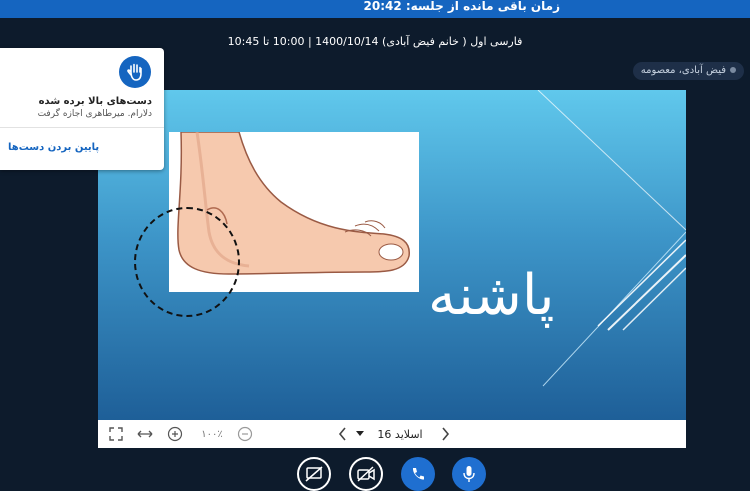 Image resolution: width=750 pixels, height=491 pixels. I want to click on fullscreen-icon, so click(116, 434).